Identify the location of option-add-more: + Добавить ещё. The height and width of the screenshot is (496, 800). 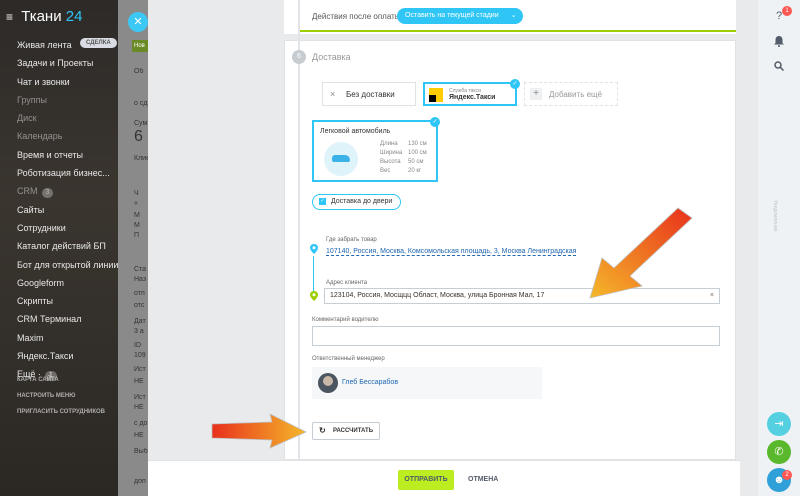
(571, 94).